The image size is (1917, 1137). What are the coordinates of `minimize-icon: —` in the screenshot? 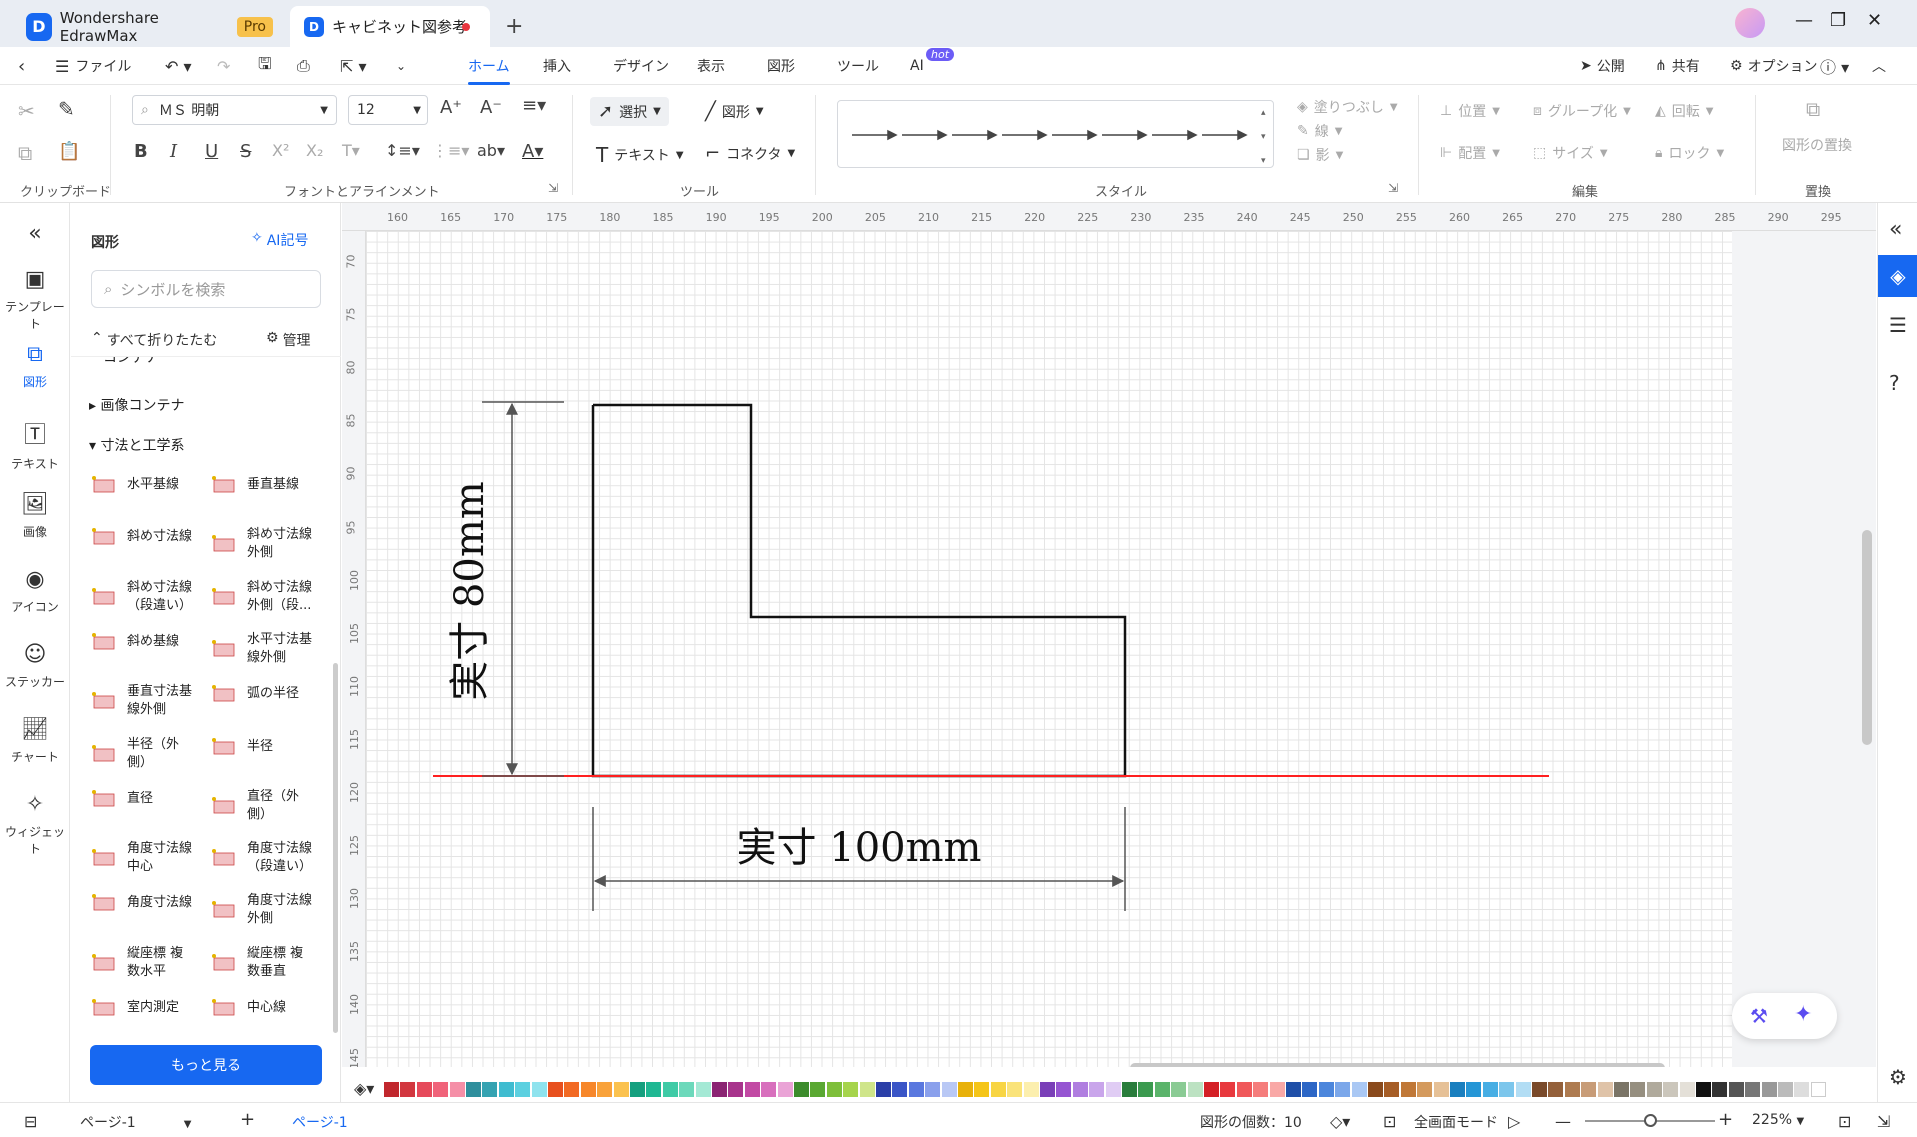 It's located at (1804, 20).